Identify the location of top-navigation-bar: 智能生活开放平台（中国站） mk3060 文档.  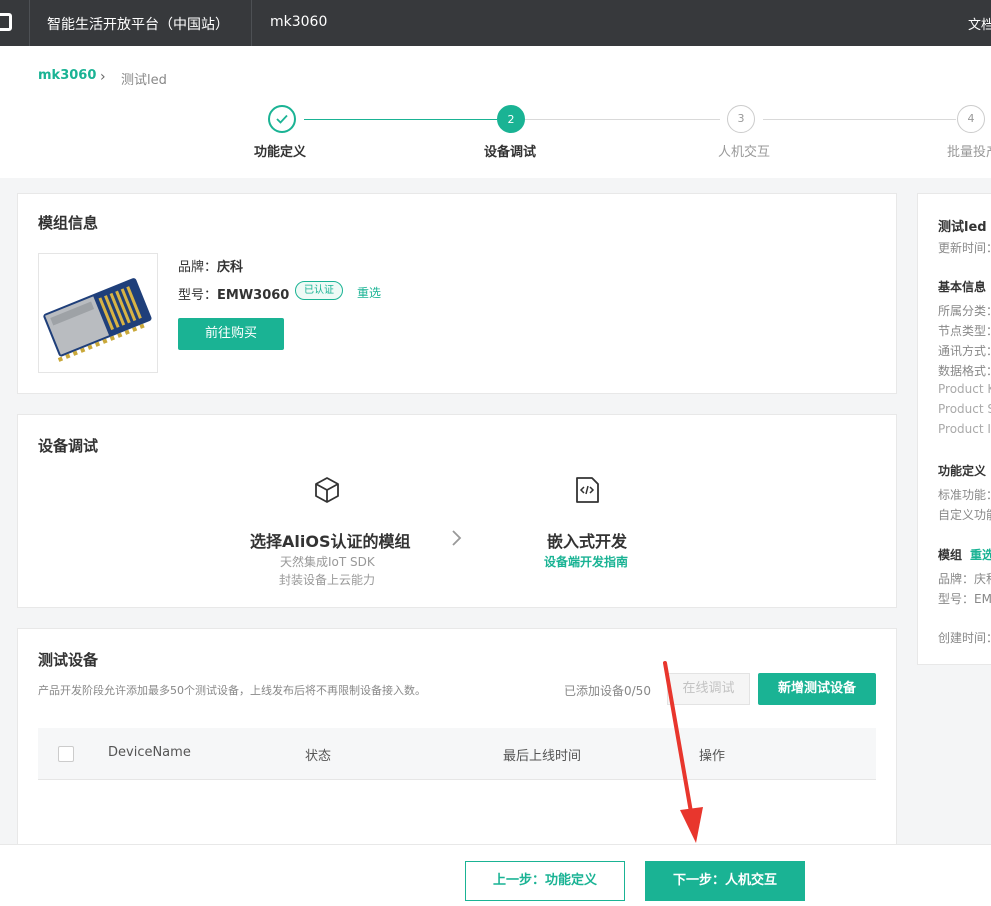
(495, 23).